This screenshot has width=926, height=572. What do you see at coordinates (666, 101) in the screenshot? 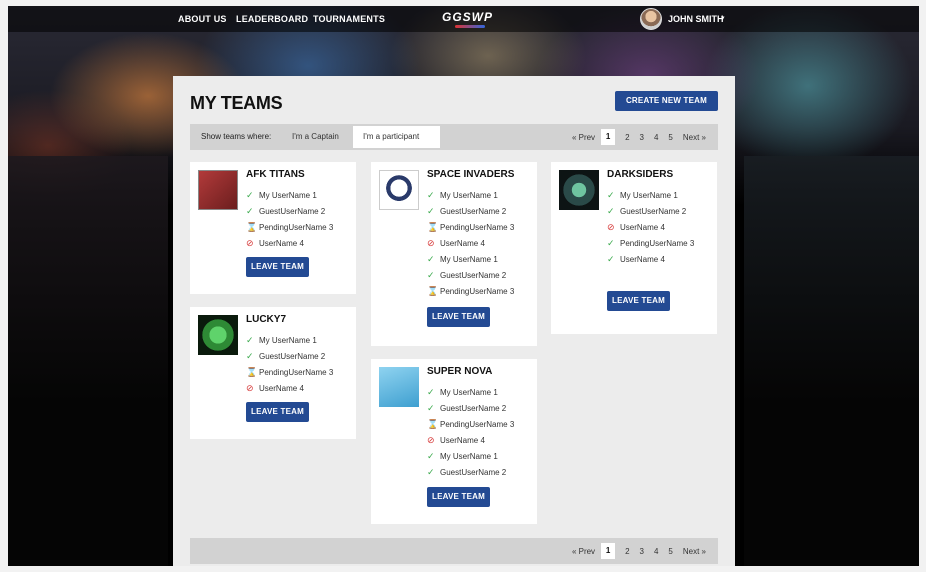
I see `create-new-team-button: CREATE NEW TEAM` at bounding box center [666, 101].